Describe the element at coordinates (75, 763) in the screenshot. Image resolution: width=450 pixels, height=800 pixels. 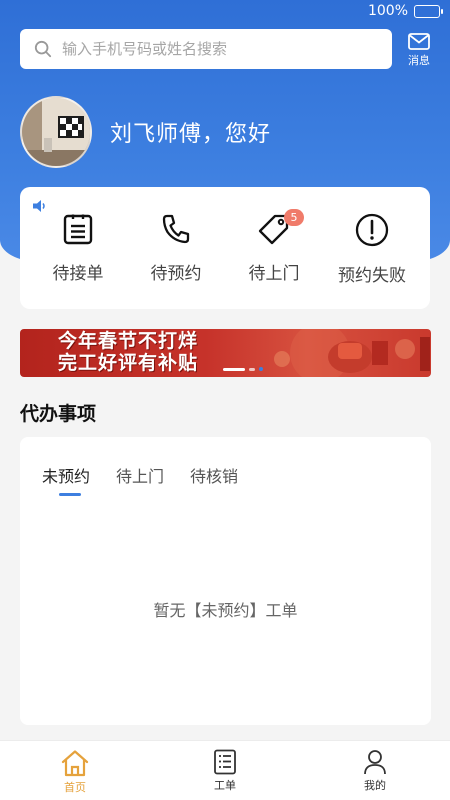
I see `home-icon` at that location.